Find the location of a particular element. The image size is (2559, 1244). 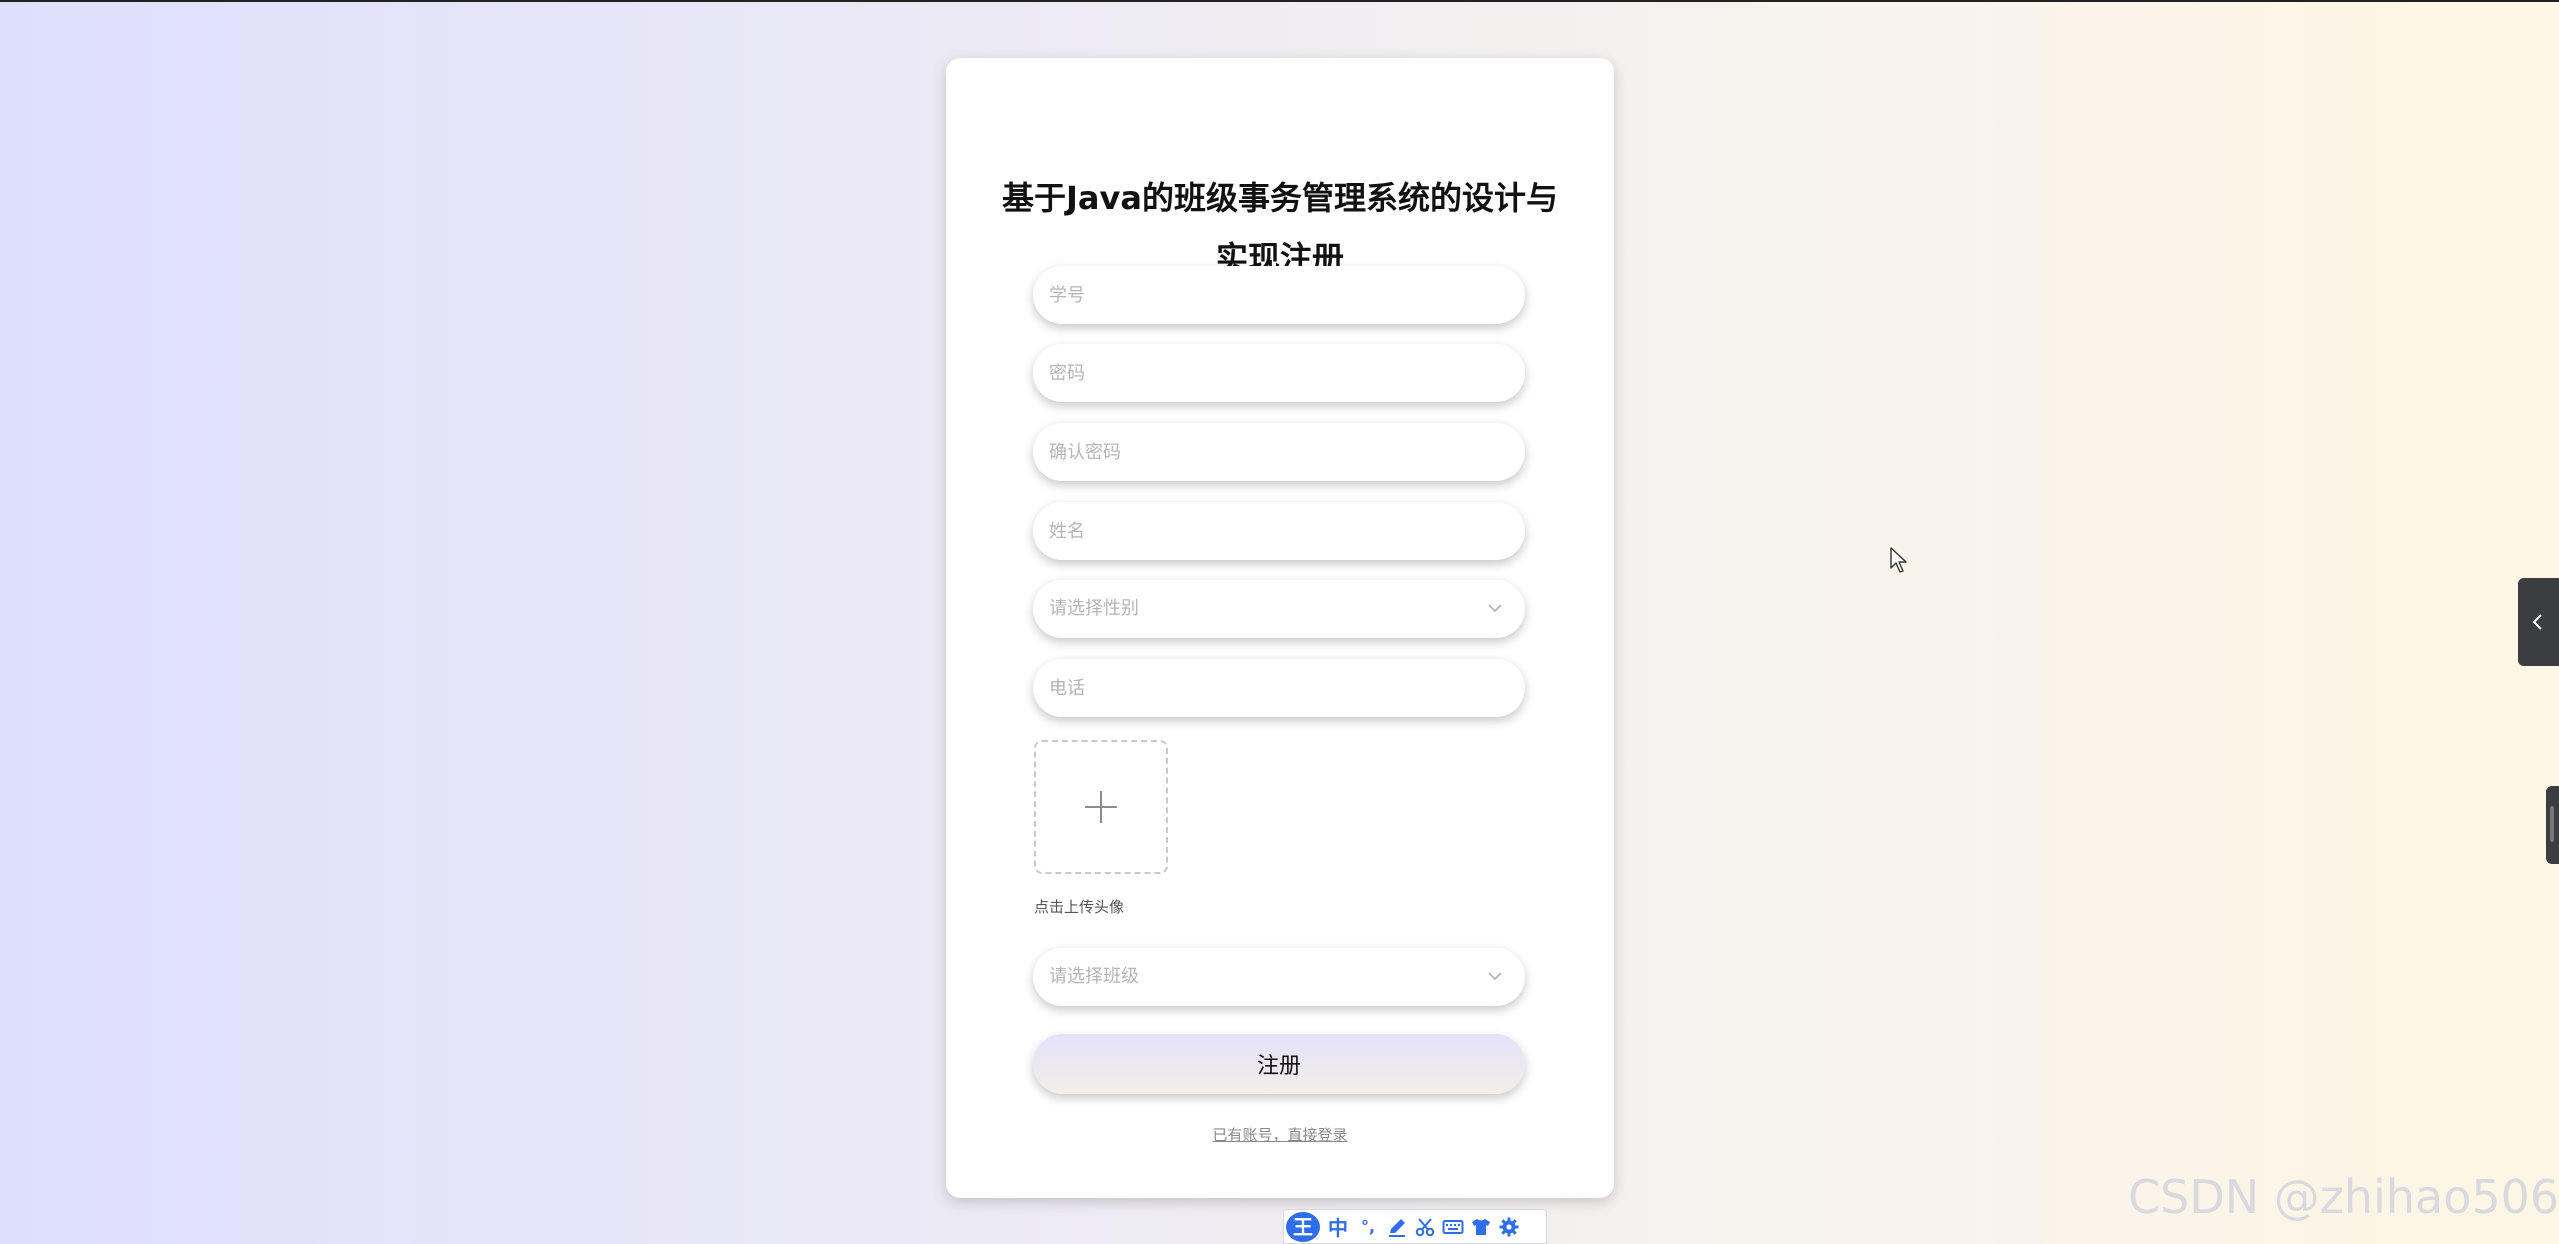

cursor-icon is located at coordinates (1898, 560).